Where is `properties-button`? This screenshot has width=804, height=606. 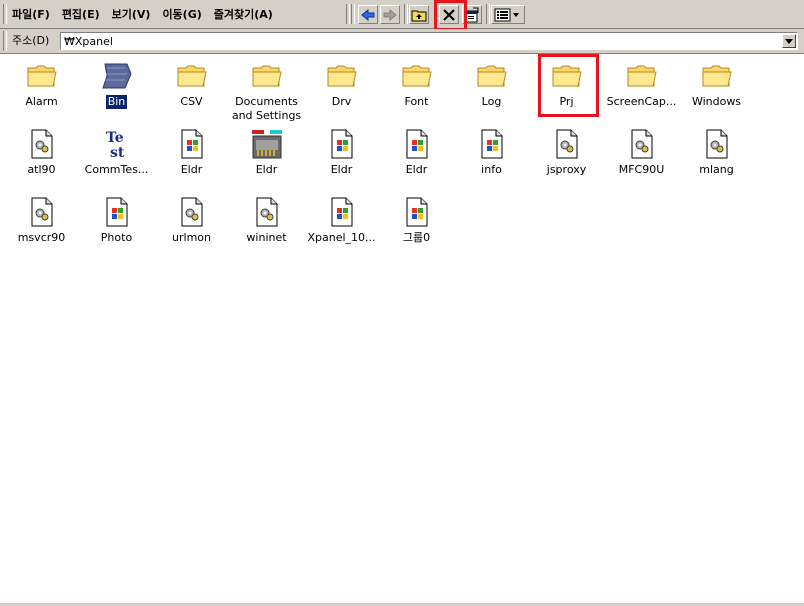
properties-button is located at coordinates (472, 14).